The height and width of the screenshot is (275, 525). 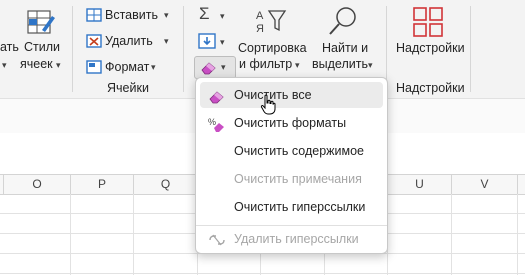 I want to click on sort-filter-label-2: и фильтр, so click(x=265, y=64).